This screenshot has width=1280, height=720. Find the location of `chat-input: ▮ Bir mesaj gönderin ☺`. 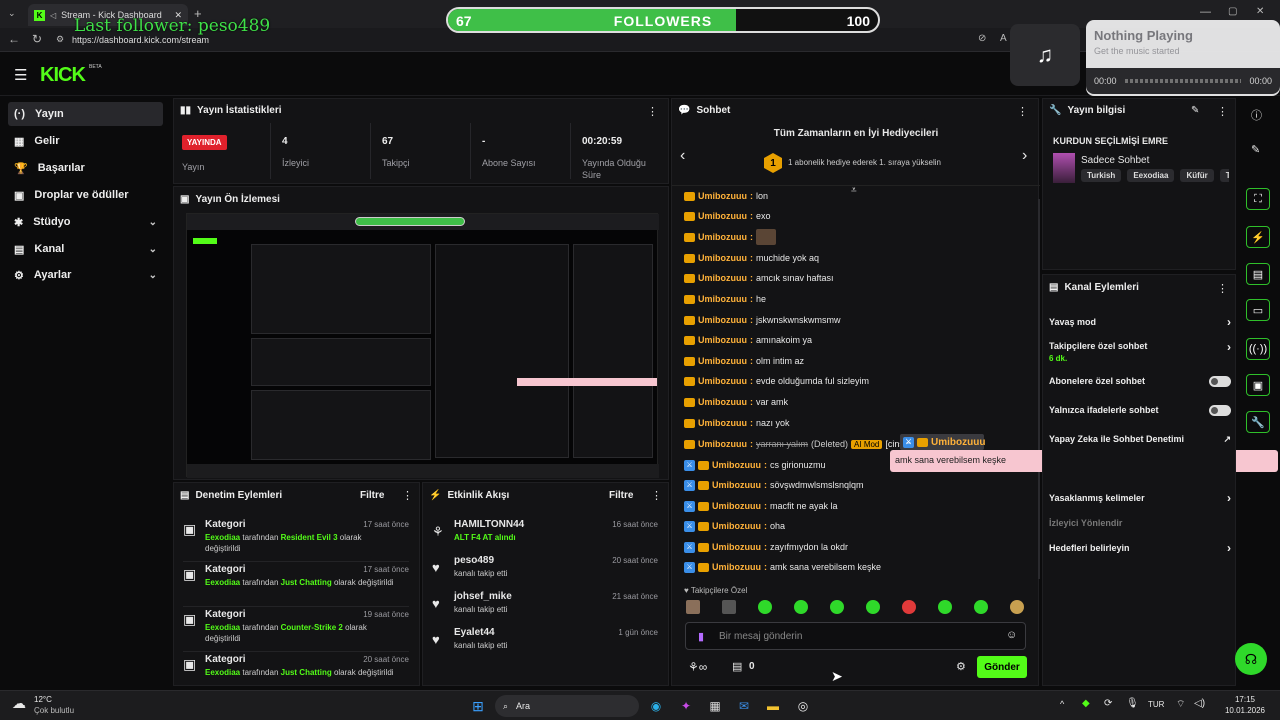

chat-input: ▮ Bir mesaj gönderin ☺ is located at coordinates (855, 636).